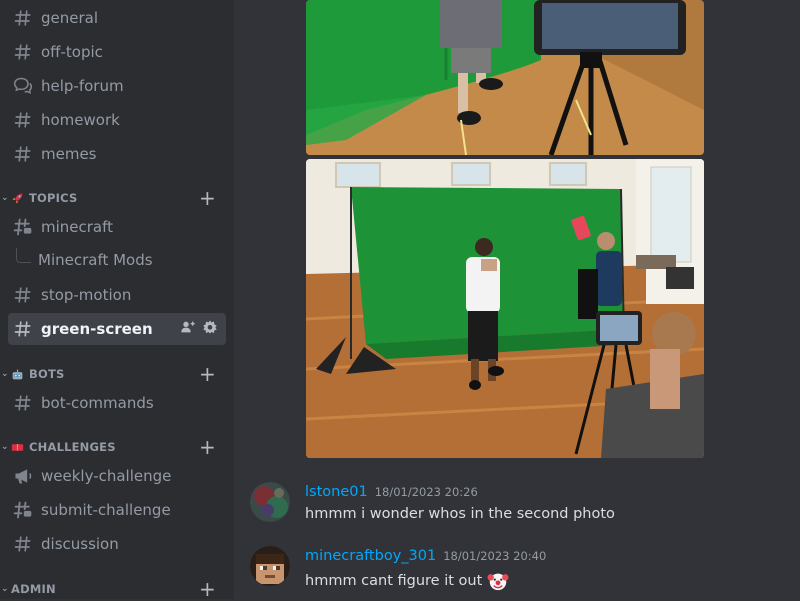 The width and height of the screenshot is (800, 601). Describe the element at coordinates (97, 329) in the screenshot. I see `channel-label: green-screen` at that location.